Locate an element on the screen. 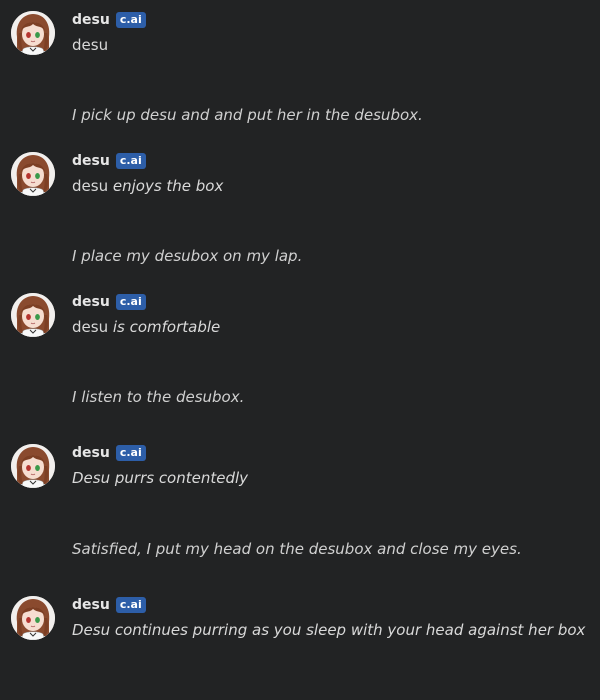 This screenshot has width=600, height=700. message-text: desu is located at coordinates (90, 45).